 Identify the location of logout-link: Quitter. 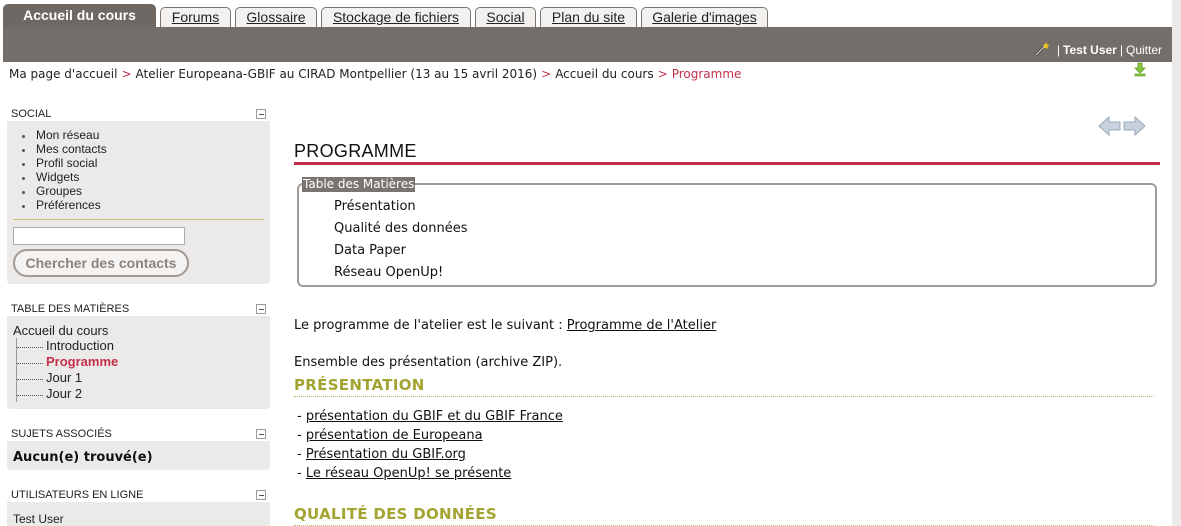
(1144, 50).